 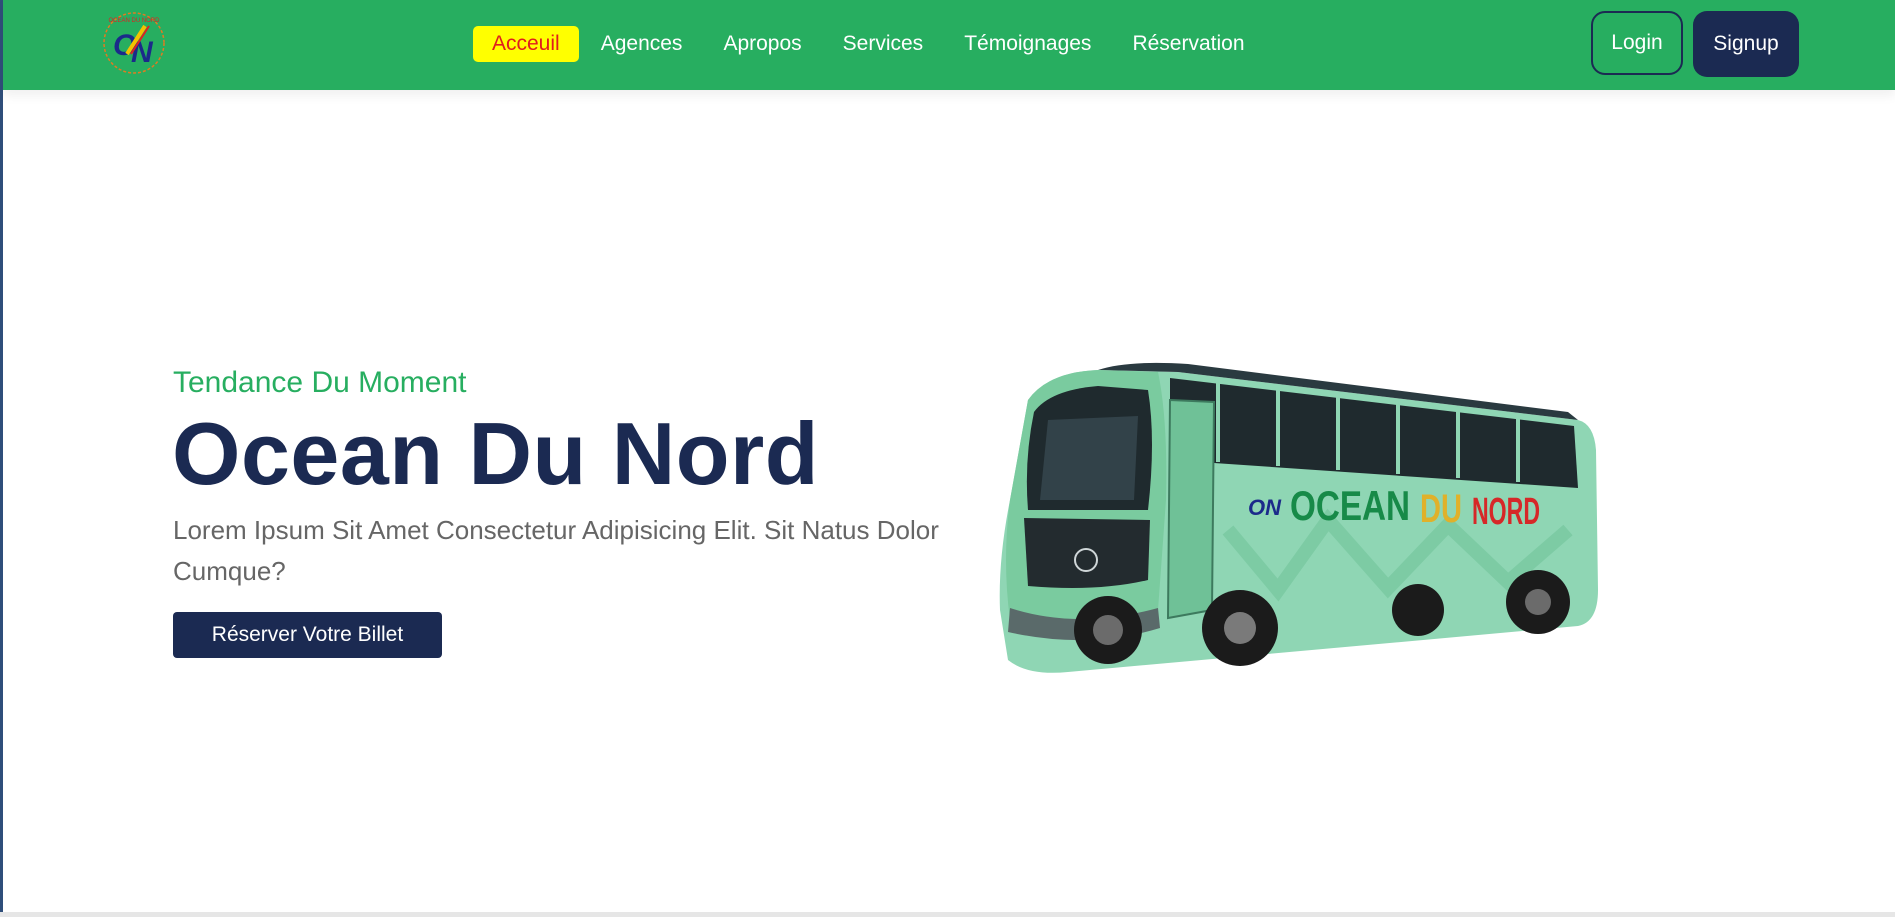 I want to click on svg-text: NORD, so click(x=1506, y=512).